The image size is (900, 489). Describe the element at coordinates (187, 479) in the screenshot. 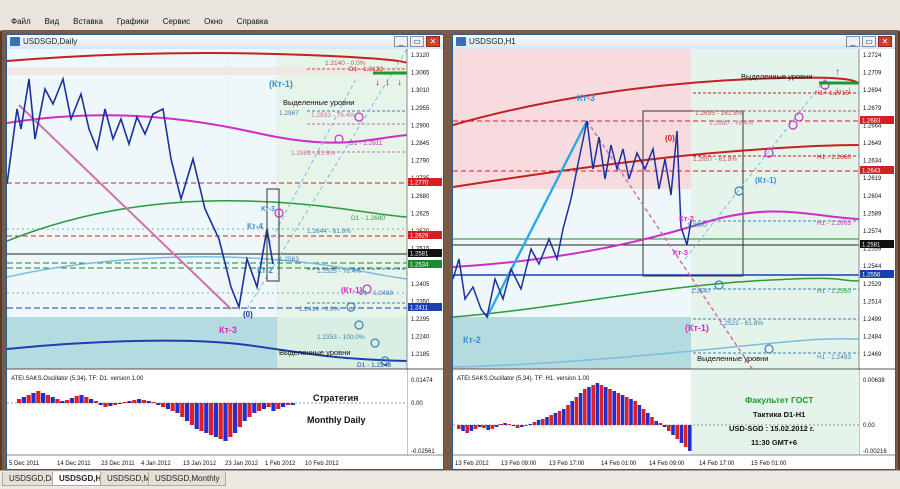

I see `chart-tab: USDSGD,Monthly` at that location.